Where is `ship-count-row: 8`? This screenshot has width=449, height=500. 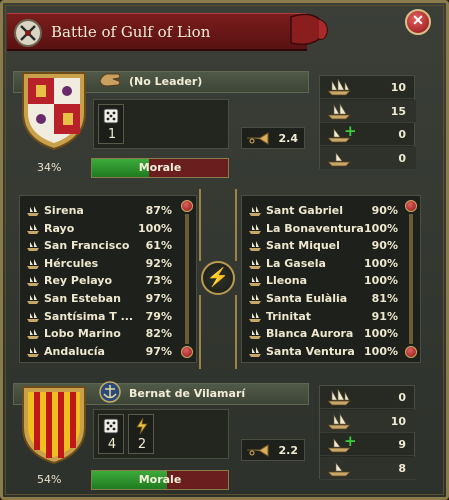 ship-count-row: 8 is located at coordinates (368, 468).